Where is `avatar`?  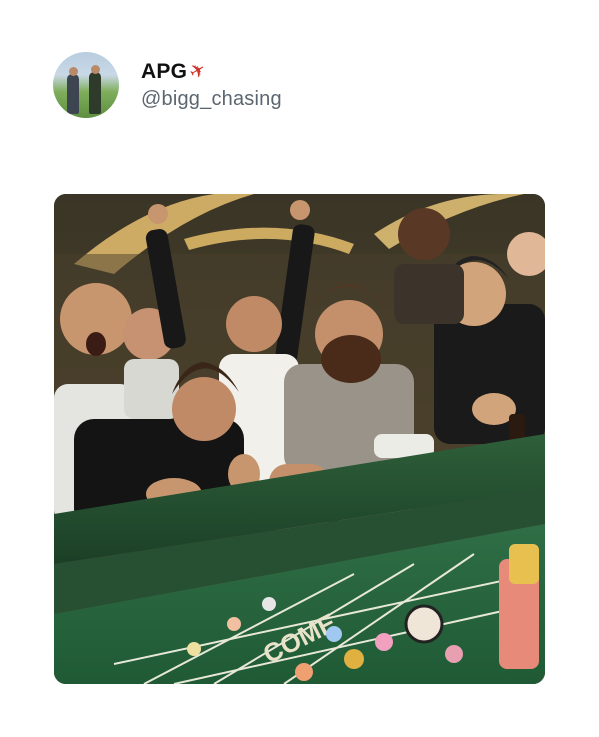 avatar is located at coordinates (86, 85).